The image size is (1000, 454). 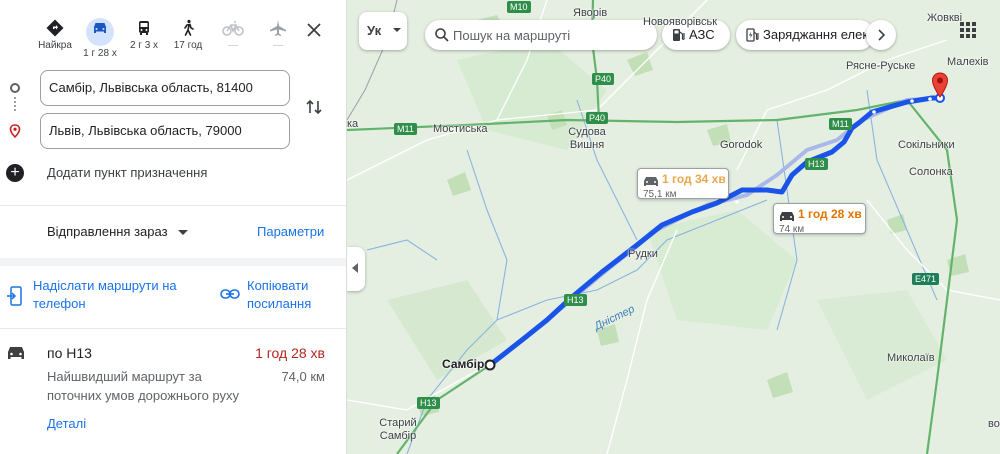 I want to click on close-directions-button, so click(x=314, y=30).